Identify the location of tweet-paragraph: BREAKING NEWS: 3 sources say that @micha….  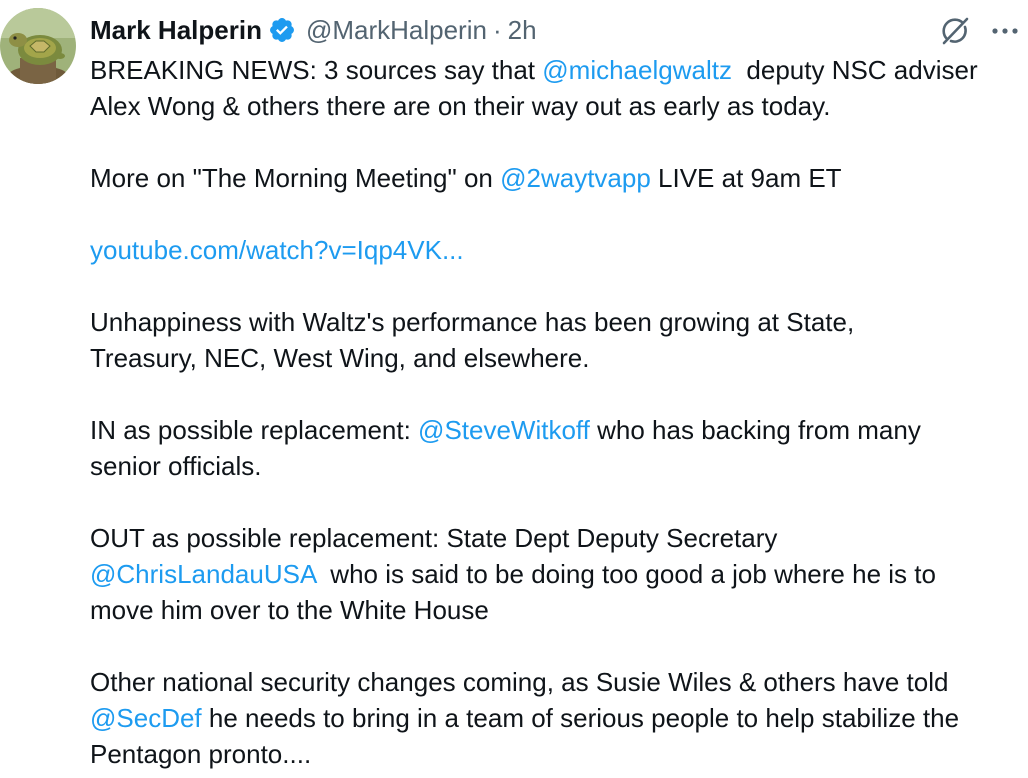
(555, 88).